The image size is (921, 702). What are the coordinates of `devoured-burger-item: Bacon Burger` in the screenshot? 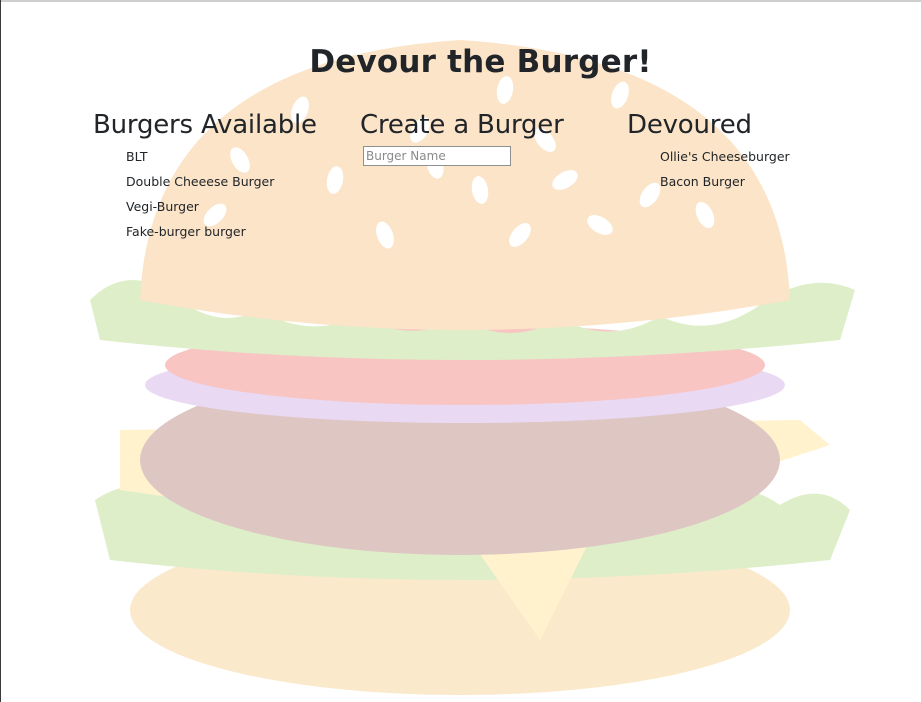 It's located at (702, 181).